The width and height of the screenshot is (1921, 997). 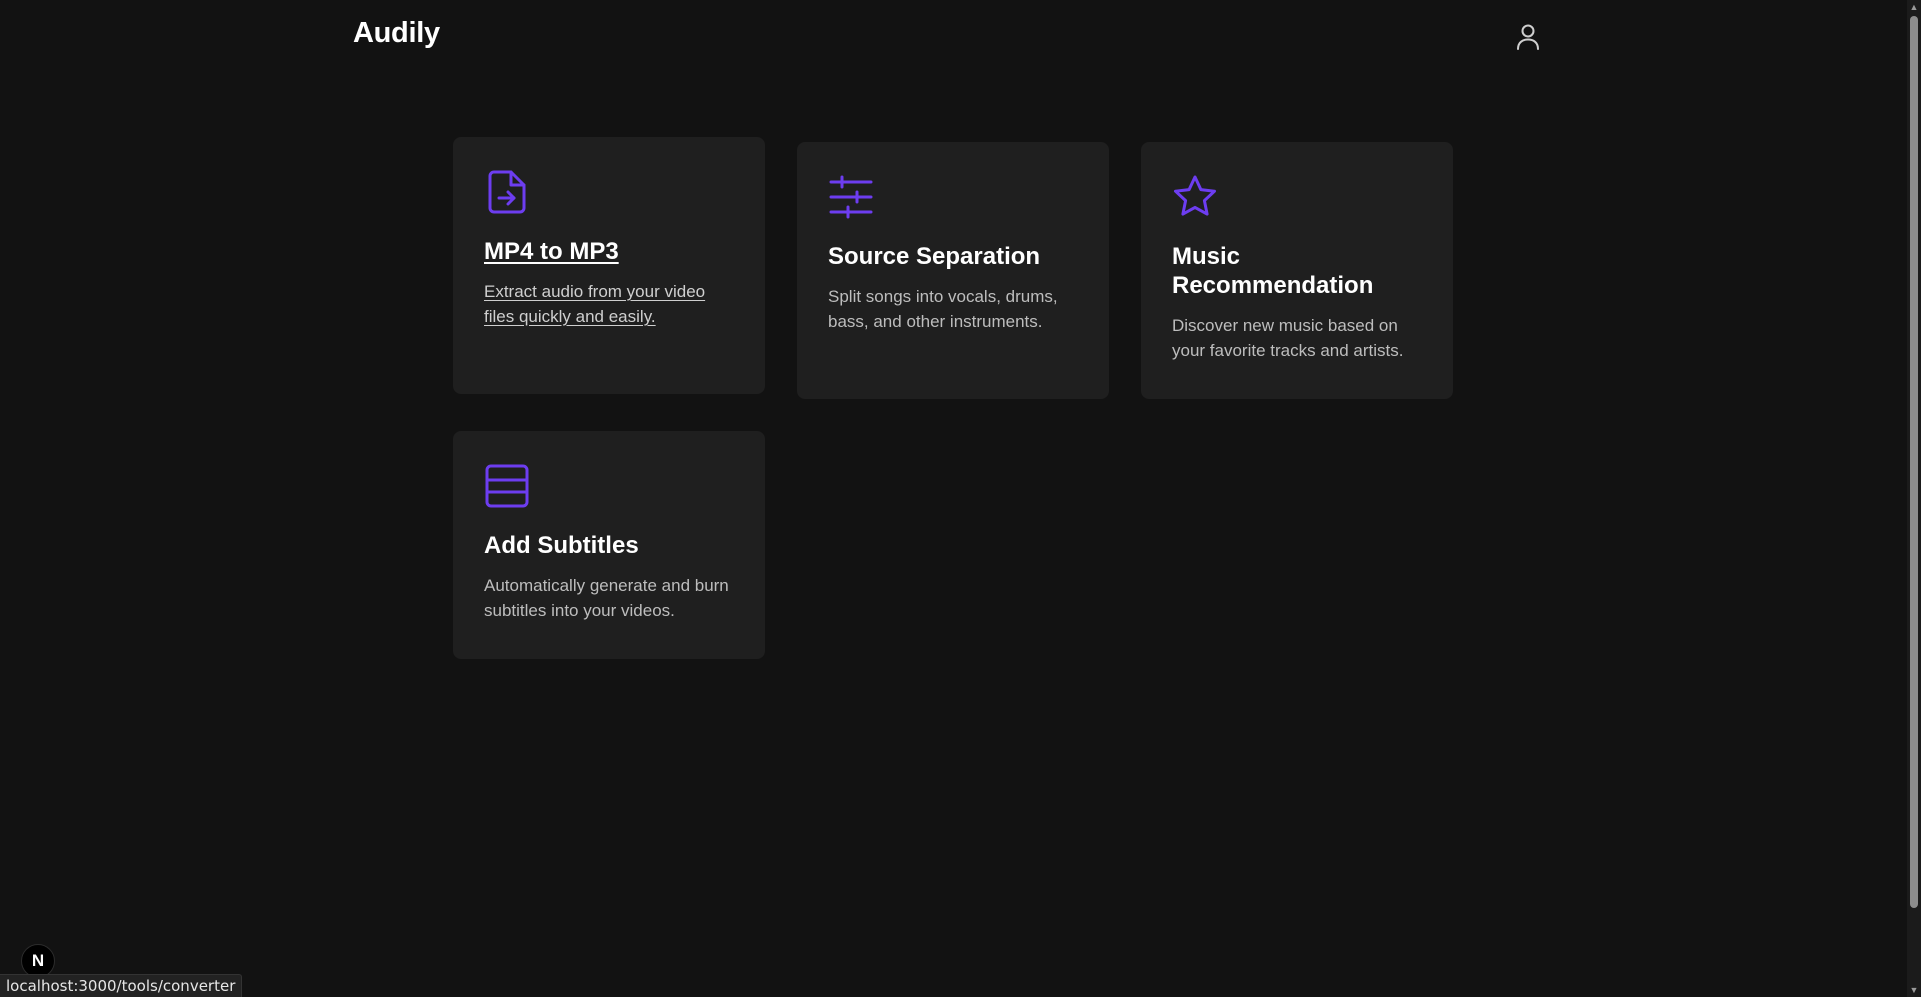 I want to click on vertical-scrollbar: ▲ ▼, so click(x=1914, y=498).